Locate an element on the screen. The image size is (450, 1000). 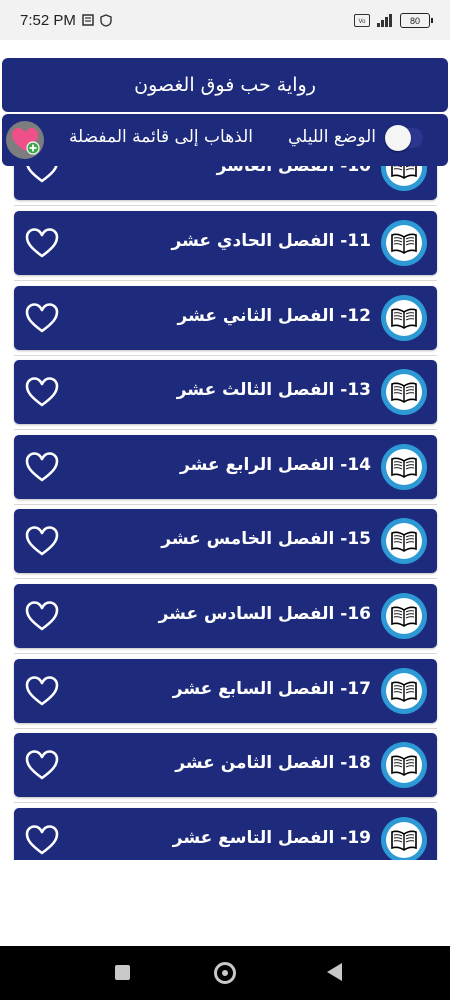
options-bar: الوضع الليلي الذهاب إلى قائمة المفضلة is located at coordinates (225, 140).